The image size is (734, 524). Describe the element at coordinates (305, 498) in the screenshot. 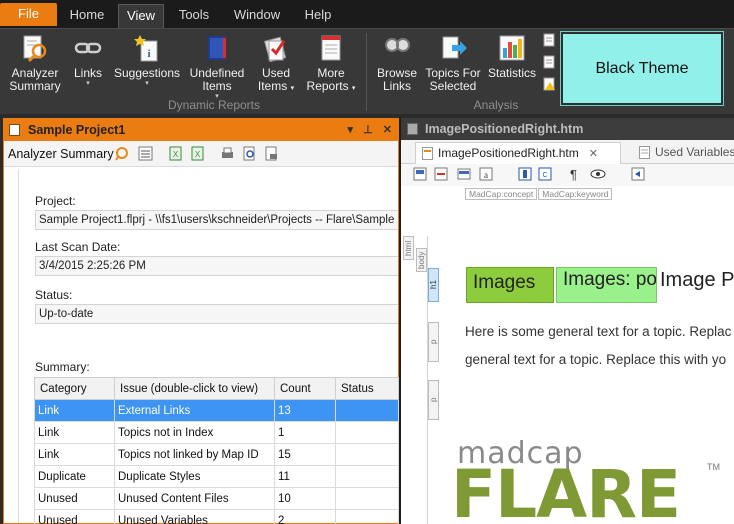

I see `cell-count: 10` at that location.